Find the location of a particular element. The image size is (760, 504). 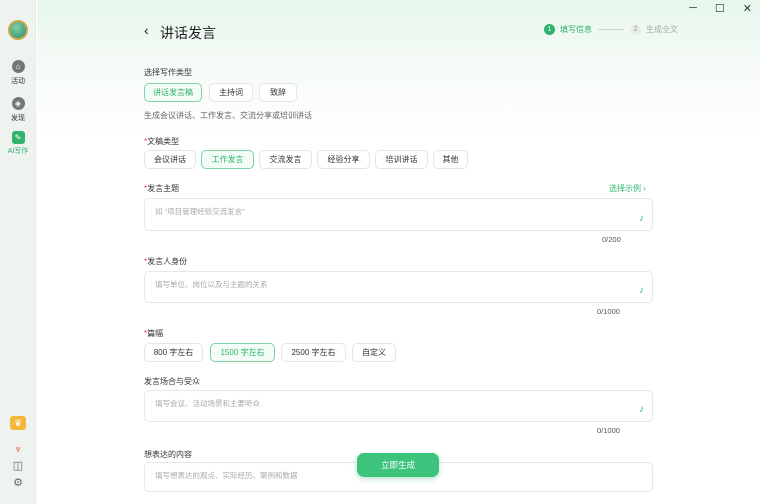

occasion-placeholder: 填写会议、活动场景和主要听众 is located at coordinates (207, 403).